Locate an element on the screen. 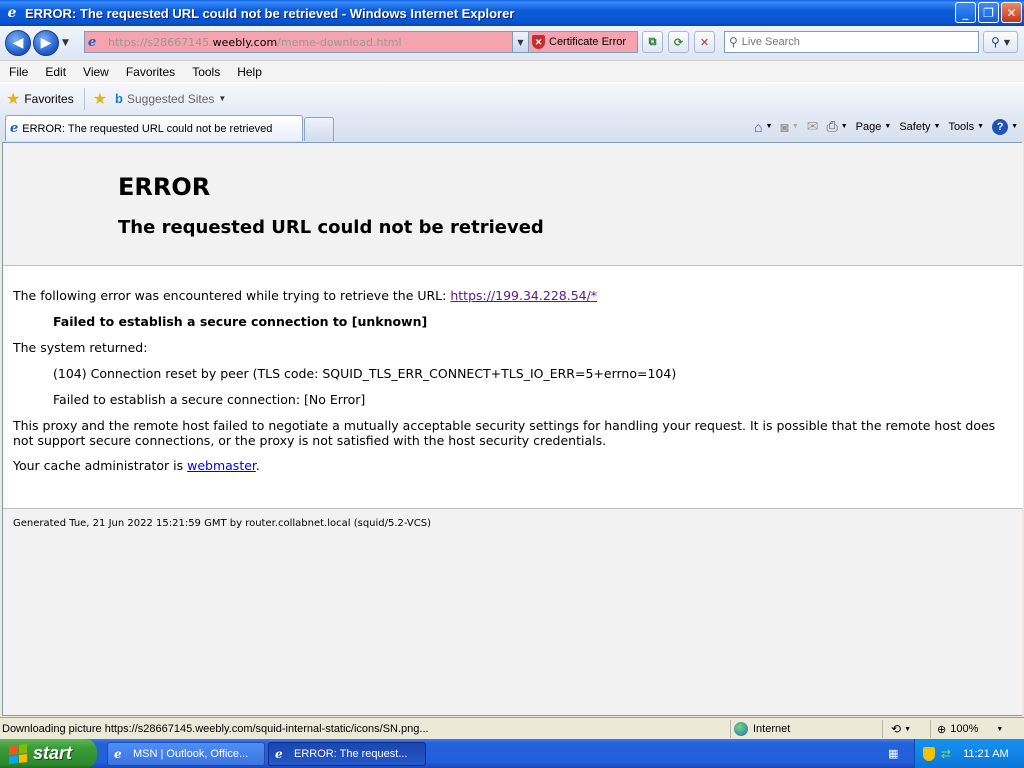 The height and width of the screenshot is (768, 1024). stop-button: ✕ is located at coordinates (704, 42).